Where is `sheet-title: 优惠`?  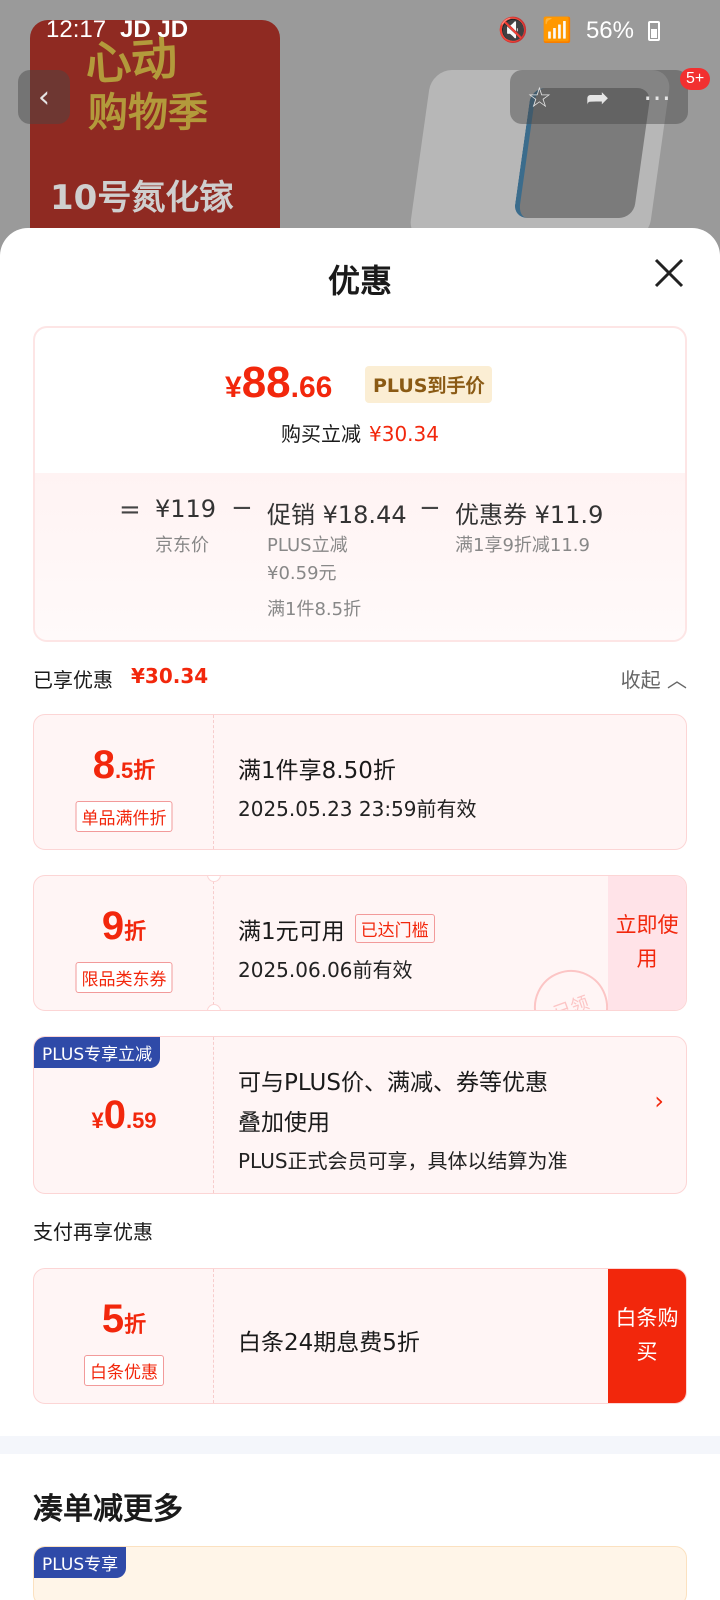
sheet-title: 优惠 is located at coordinates (359, 281).